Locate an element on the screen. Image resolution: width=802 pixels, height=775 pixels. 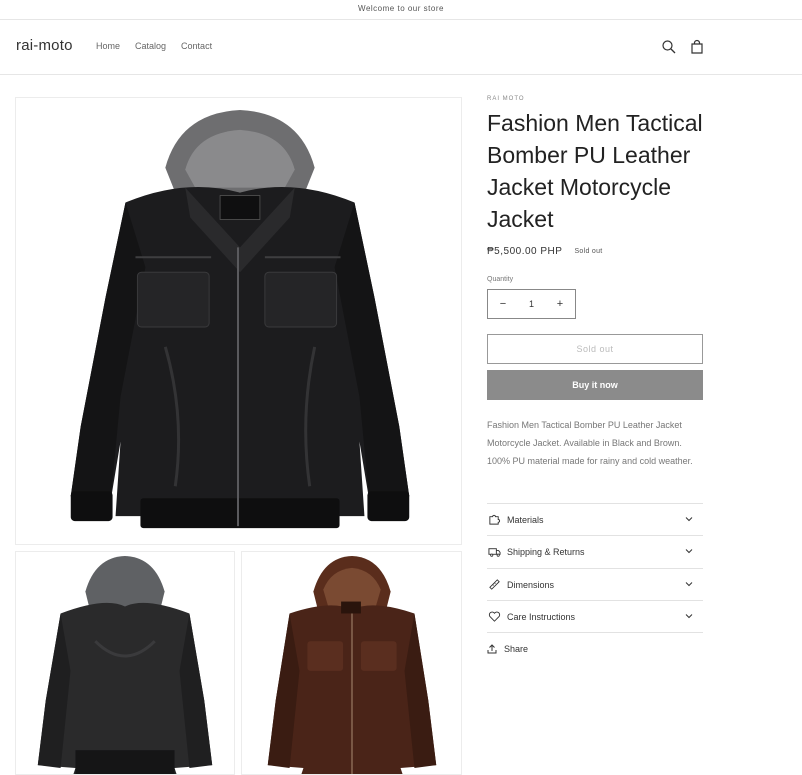
puzzle-icon is located at coordinates (494, 520).